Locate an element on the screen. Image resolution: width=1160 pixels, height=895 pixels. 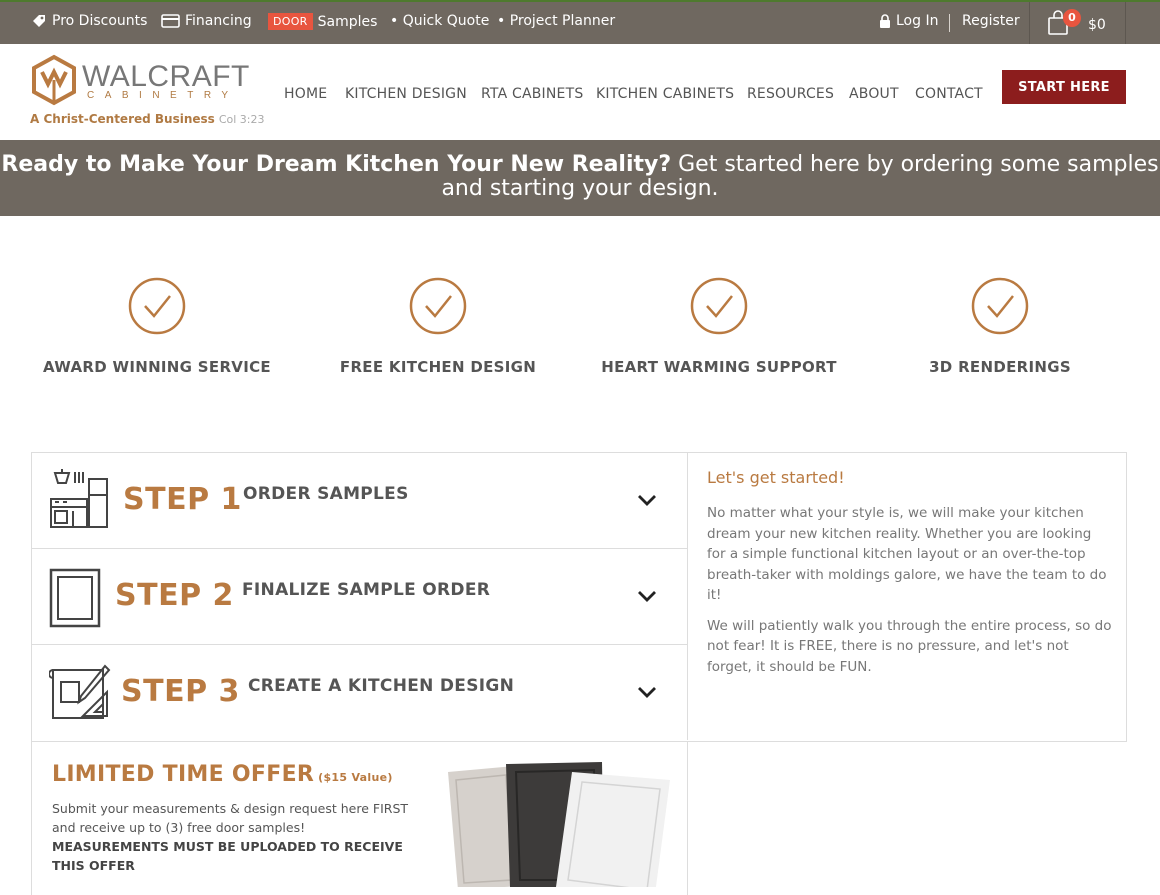
feature-title: AWARD WINNING SERVICE is located at coordinates (157, 367).